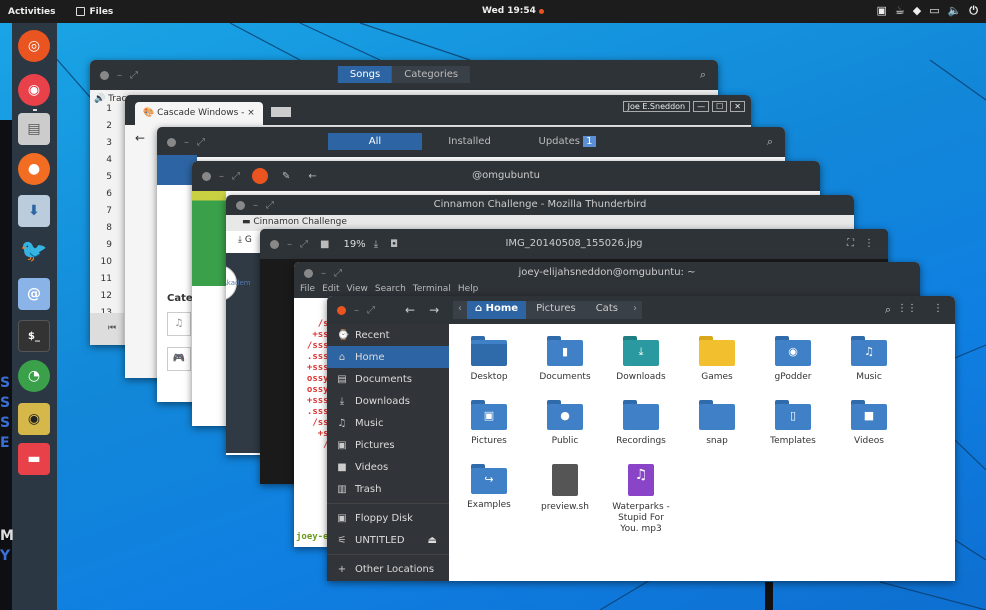 This screenshot has width=986, height=610. I want to click on screen-icon: ▭, so click(934, 11).